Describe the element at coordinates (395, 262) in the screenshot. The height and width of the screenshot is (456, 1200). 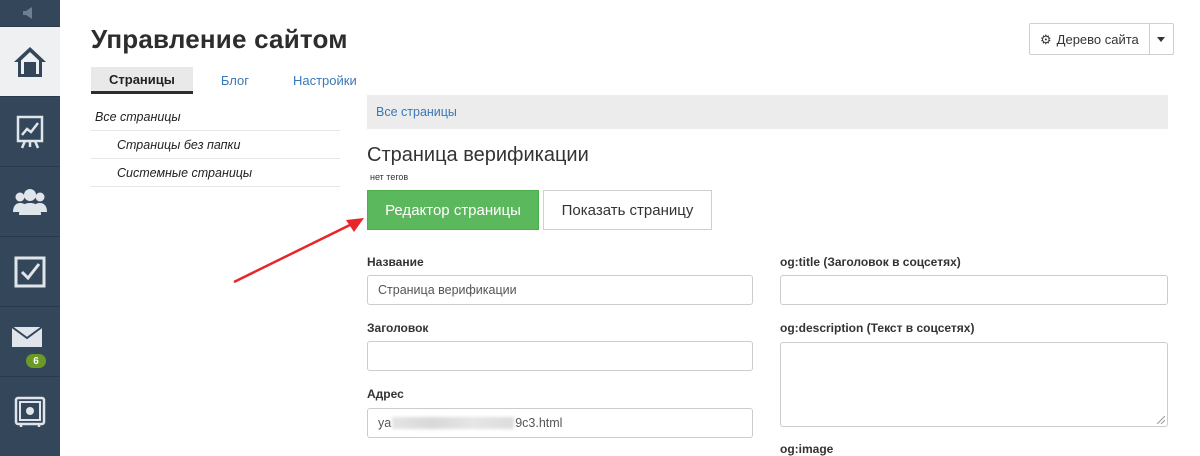
I see `name-label: Название` at that location.